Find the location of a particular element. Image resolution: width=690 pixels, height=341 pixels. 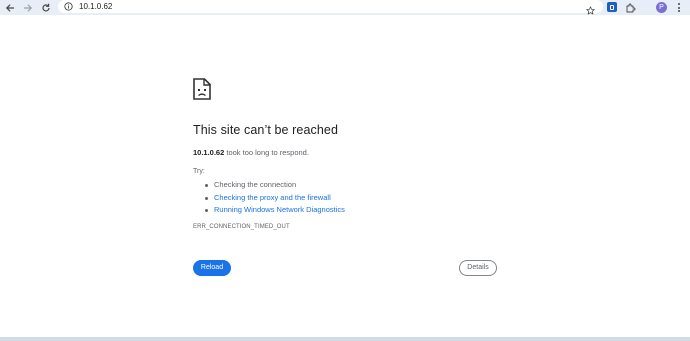

reload-icon is located at coordinates (46, 7).